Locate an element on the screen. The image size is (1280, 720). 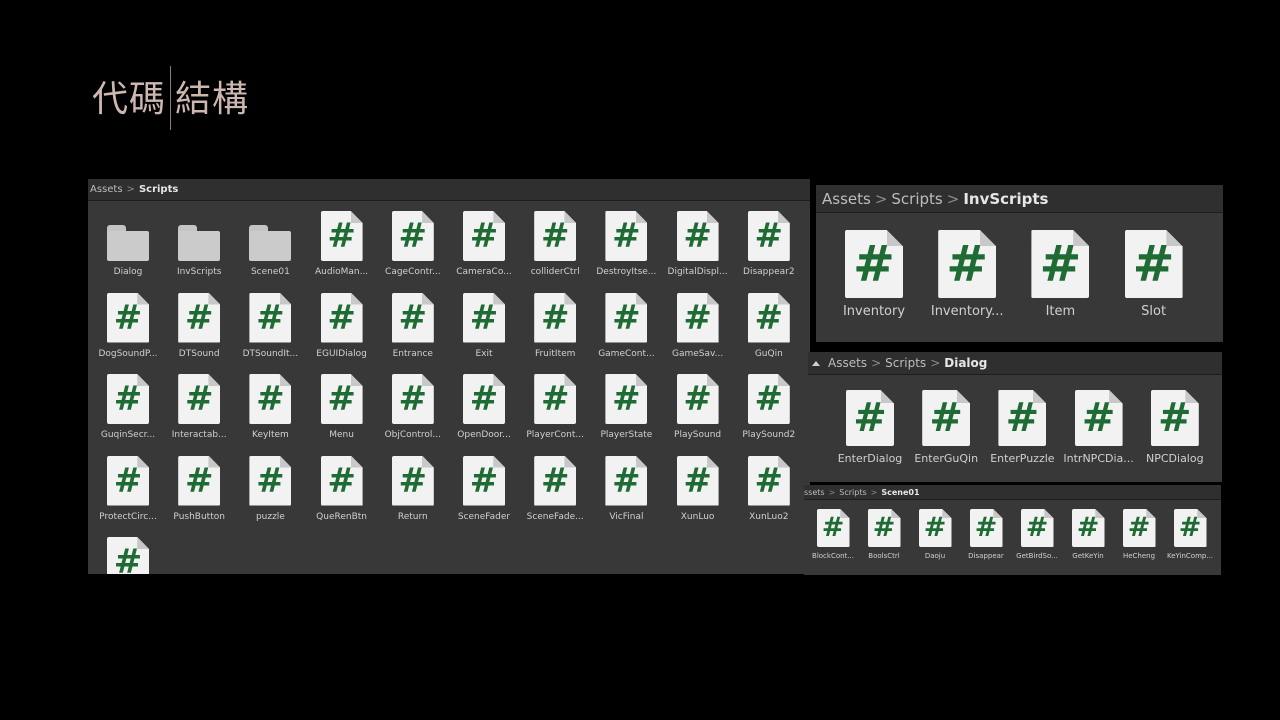
breadcrumb-assets: ssets is located at coordinates (814, 492).